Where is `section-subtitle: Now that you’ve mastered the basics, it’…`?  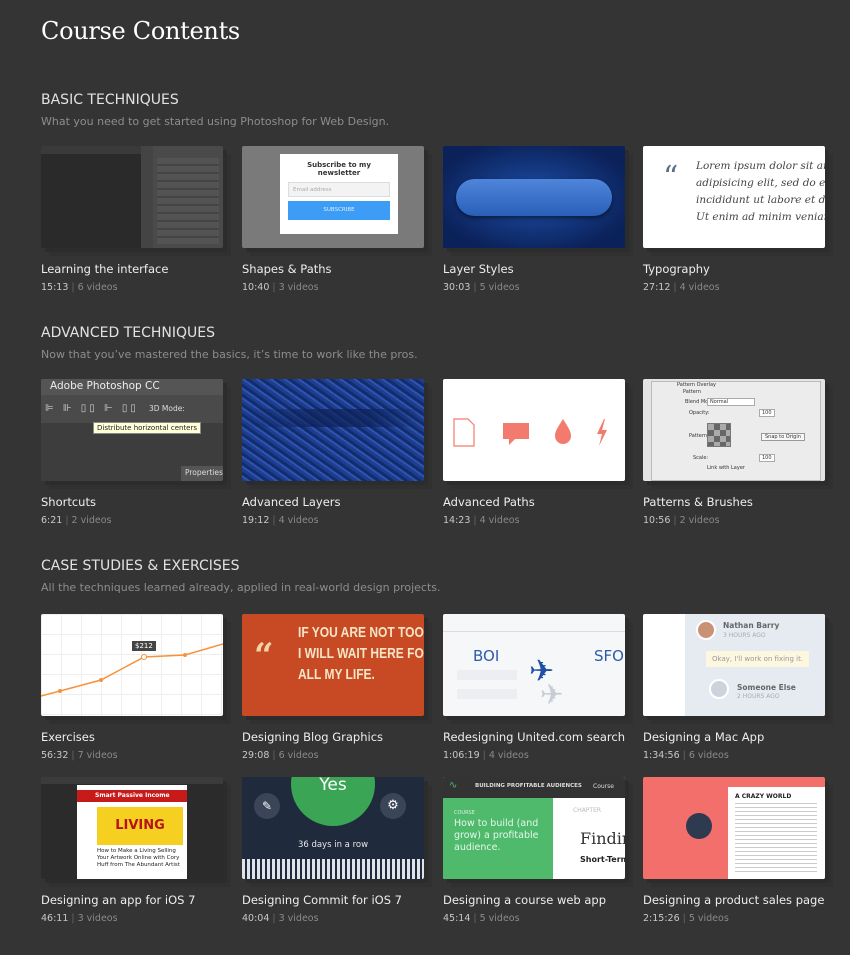 section-subtitle: Now that you’ve mastered the basics, it’… is located at coordinates (229, 354).